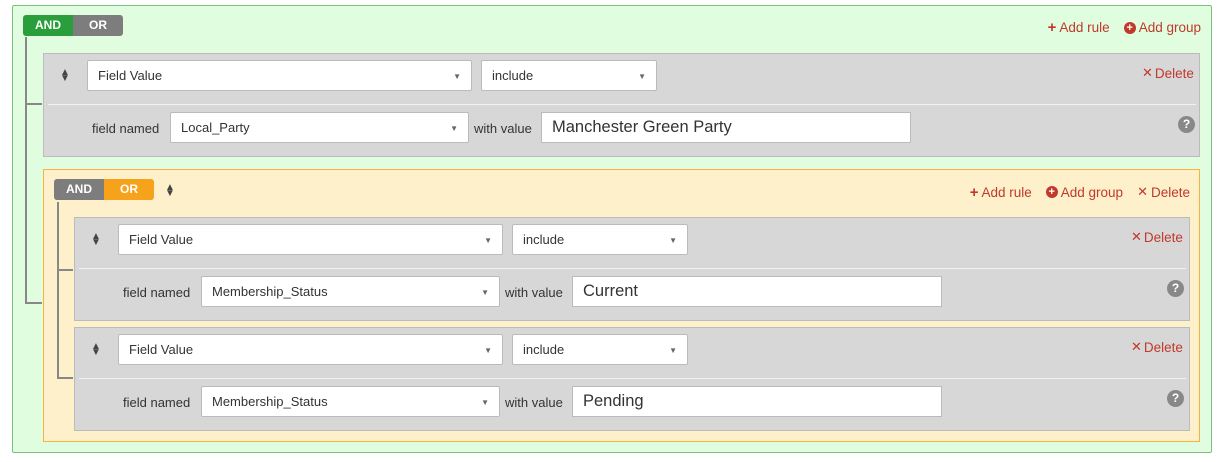 The image size is (1220, 462). Describe the element at coordinates (79, 189) in the screenshot. I see `group-and-button: AND` at that location.